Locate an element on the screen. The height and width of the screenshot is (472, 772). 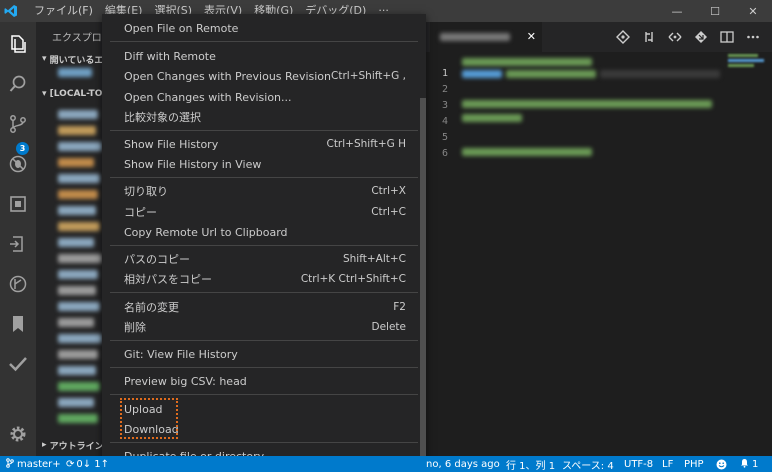
remote-explorer-icon is located at coordinates (18, 244).